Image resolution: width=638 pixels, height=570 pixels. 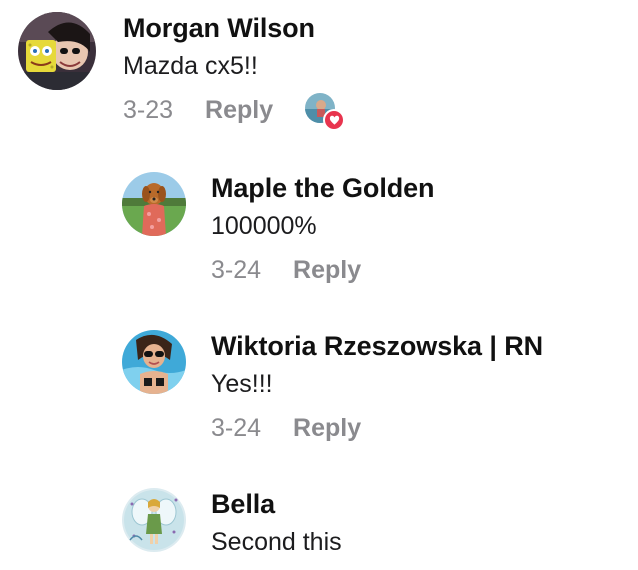 What do you see at coordinates (231, 28) in the screenshot?
I see `comment-author: Morgan Wilson` at bounding box center [231, 28].